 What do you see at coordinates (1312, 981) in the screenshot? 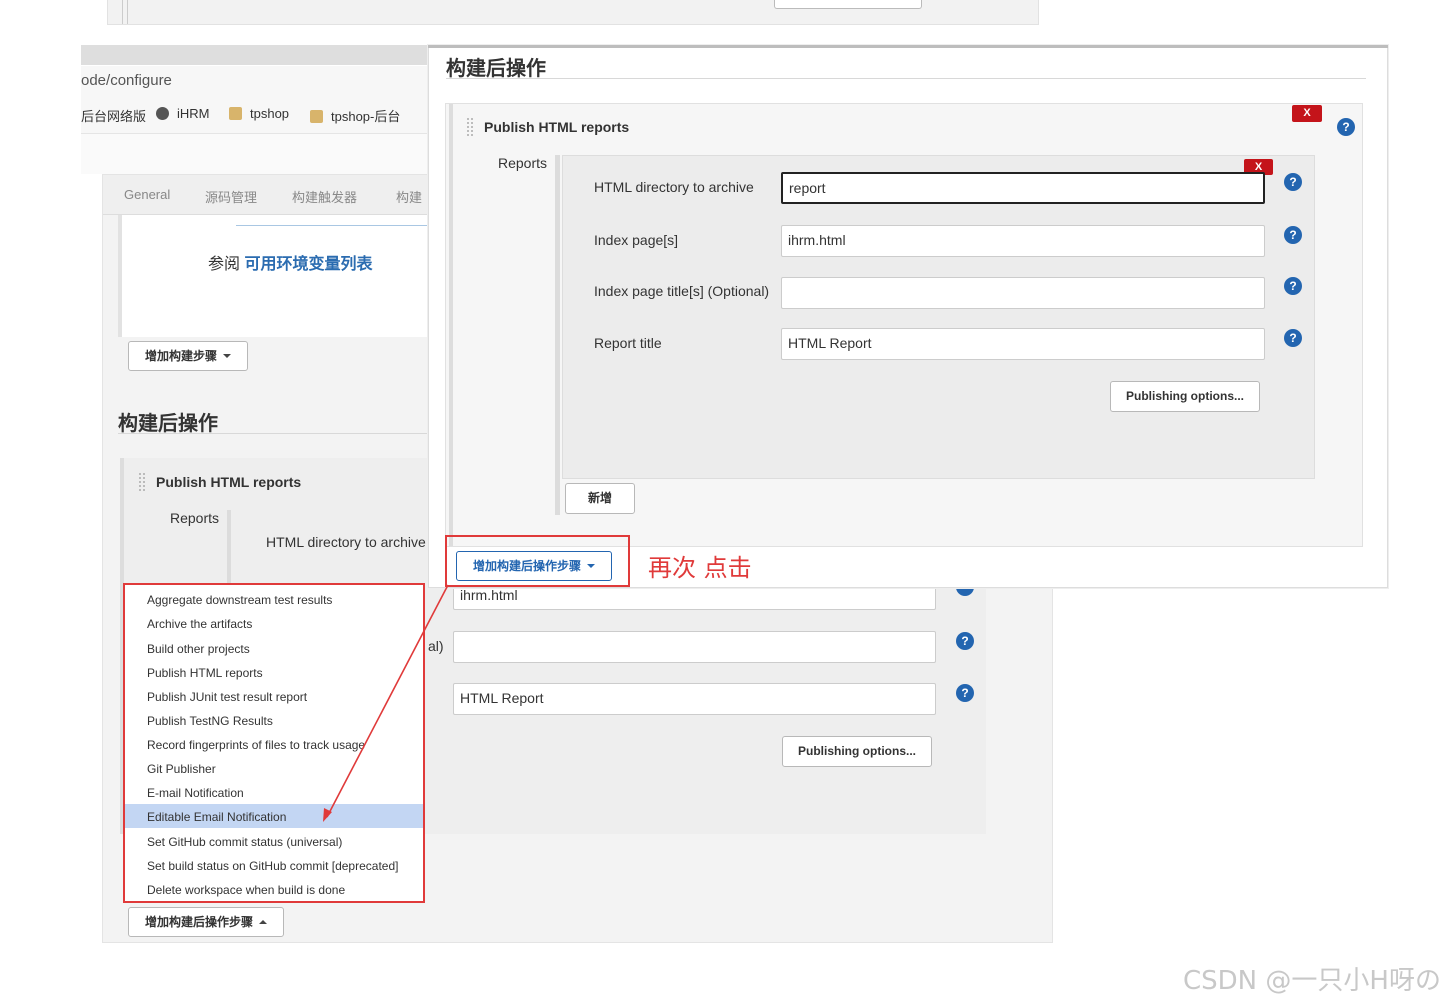
I see `watermark: CSDN @一只小H呀の` at bounding box center [1312, 981].